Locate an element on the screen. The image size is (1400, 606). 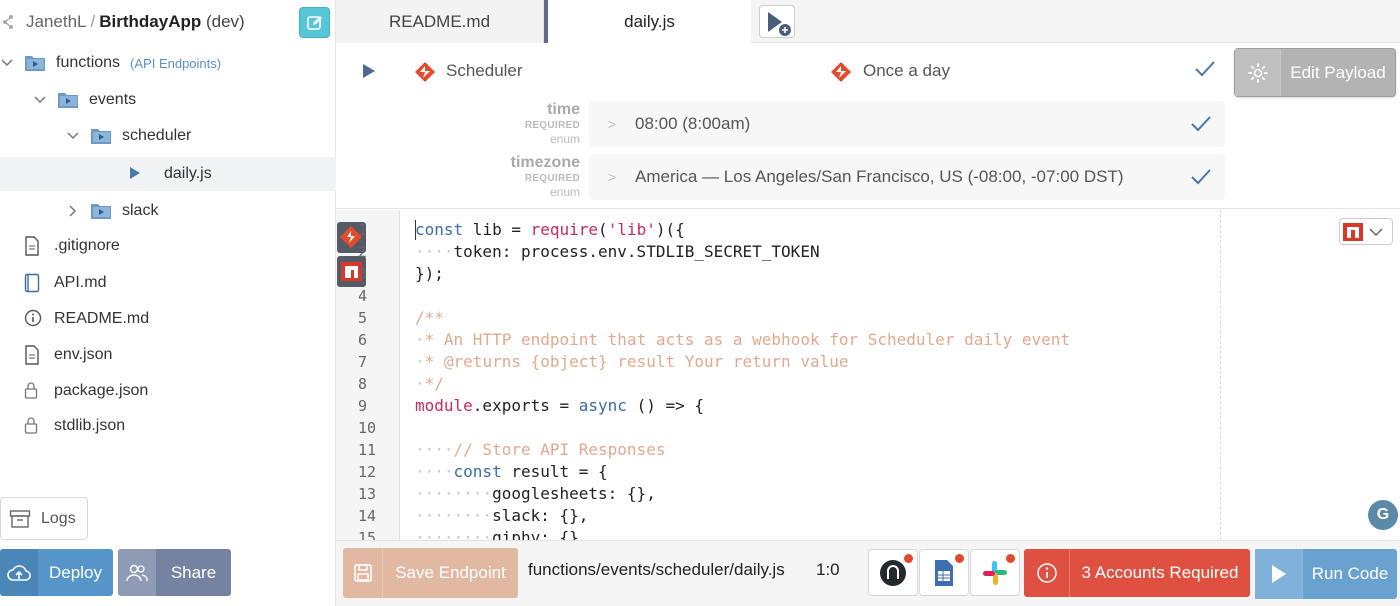
code-token: require is located at coordinates (564, 229).